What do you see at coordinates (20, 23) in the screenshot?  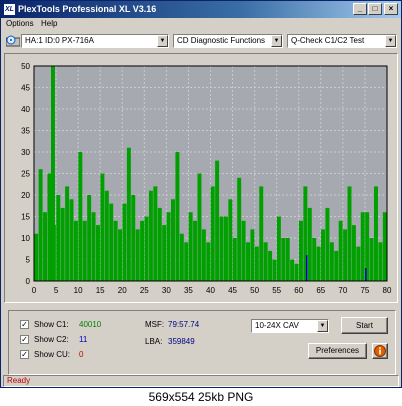 I see `menu-options: Options` at bounding box center [20, 23].